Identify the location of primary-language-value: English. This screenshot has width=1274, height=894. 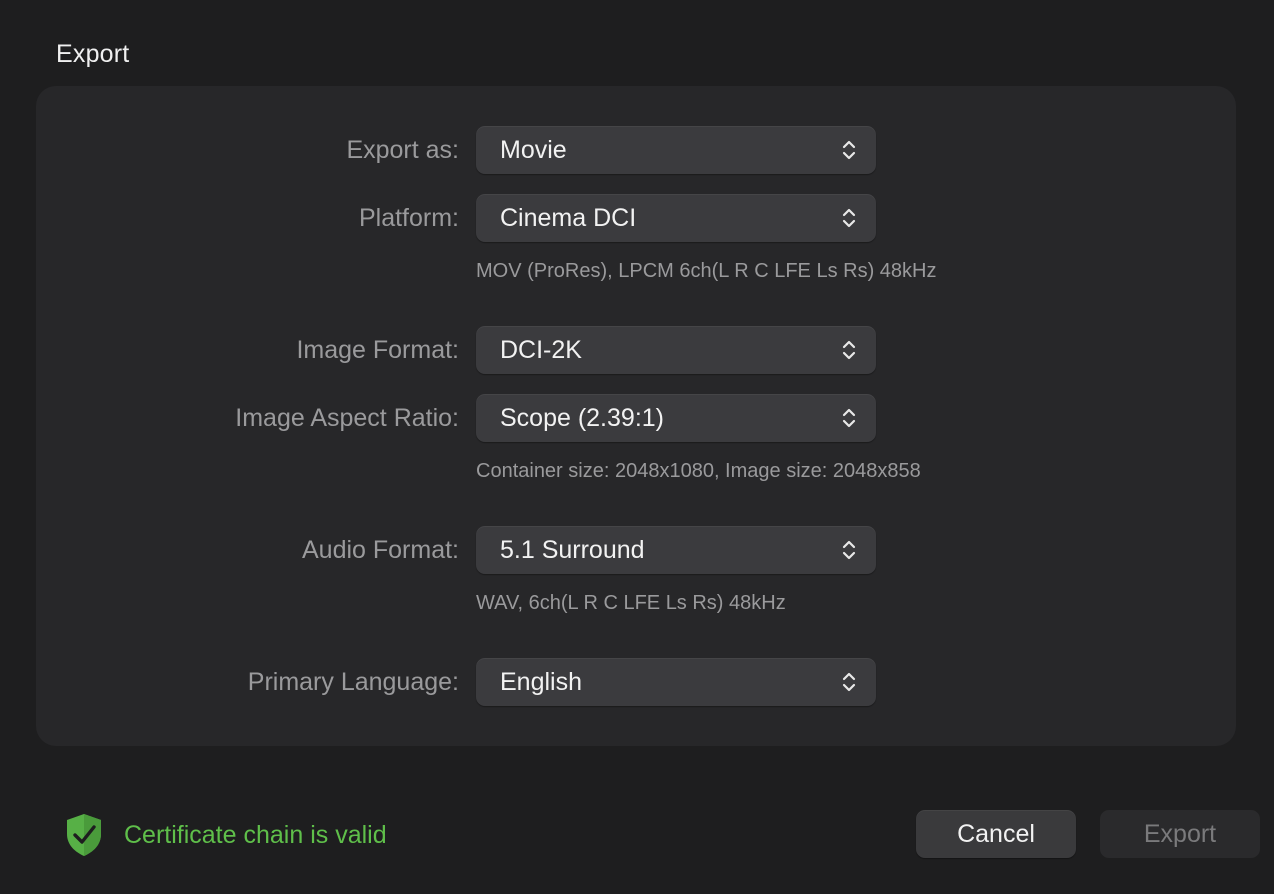
(541, 682).